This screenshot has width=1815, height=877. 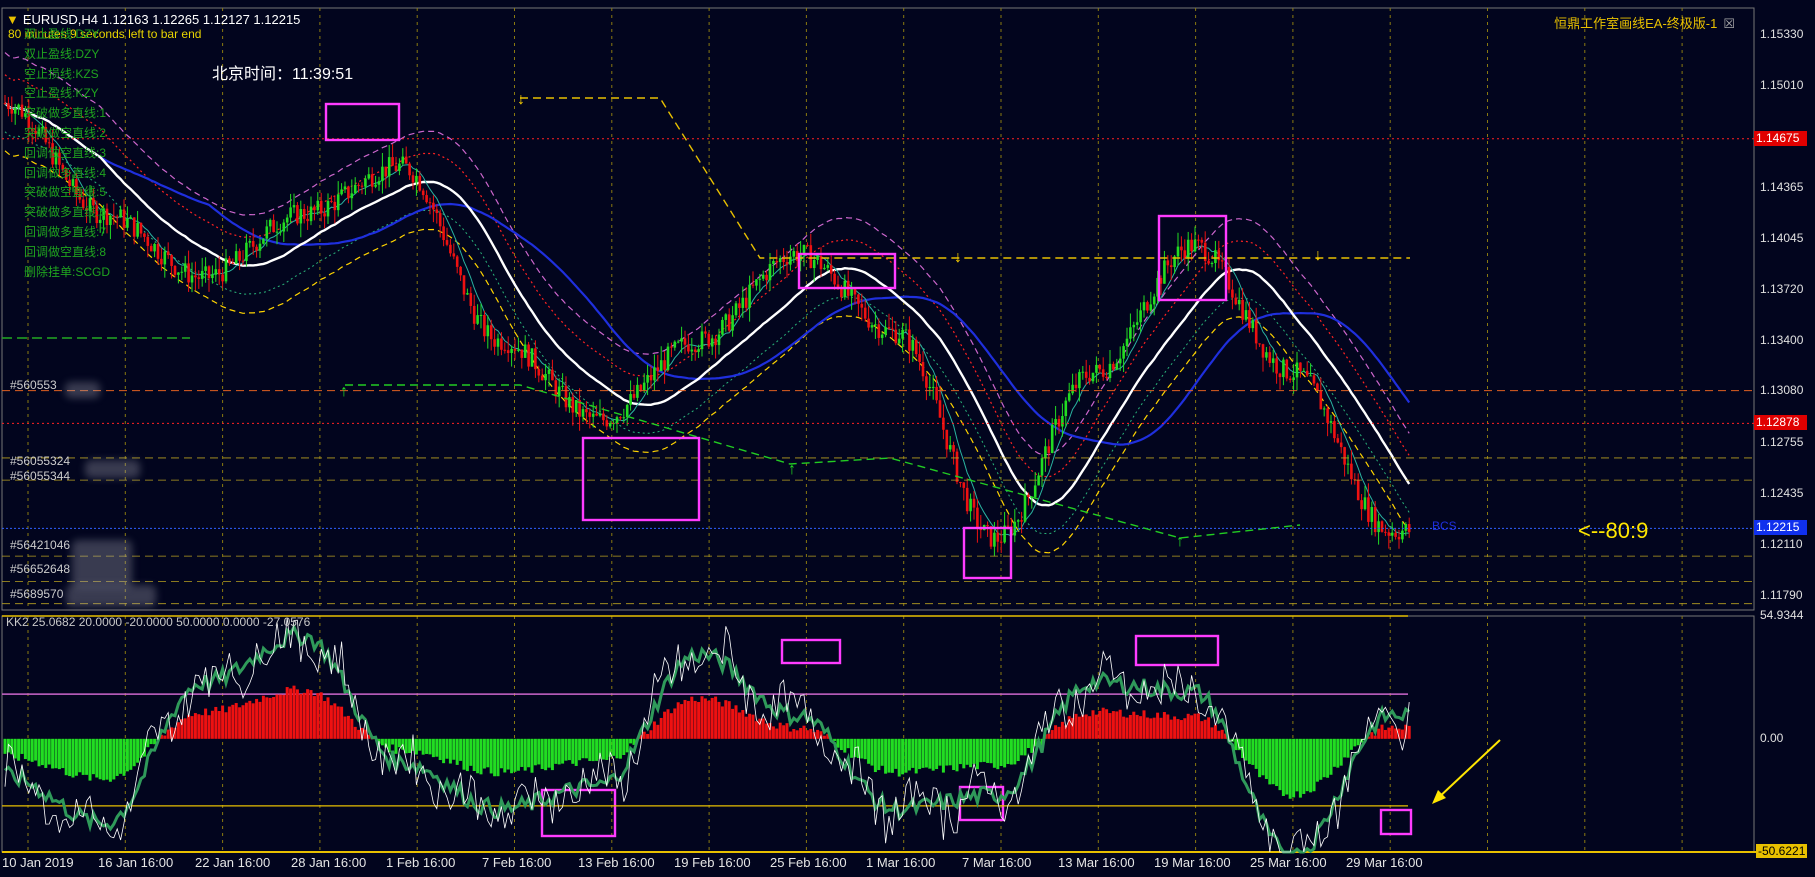 I want to click on time-tick: 1 Feb 16:00, so click(x=421, y=862).